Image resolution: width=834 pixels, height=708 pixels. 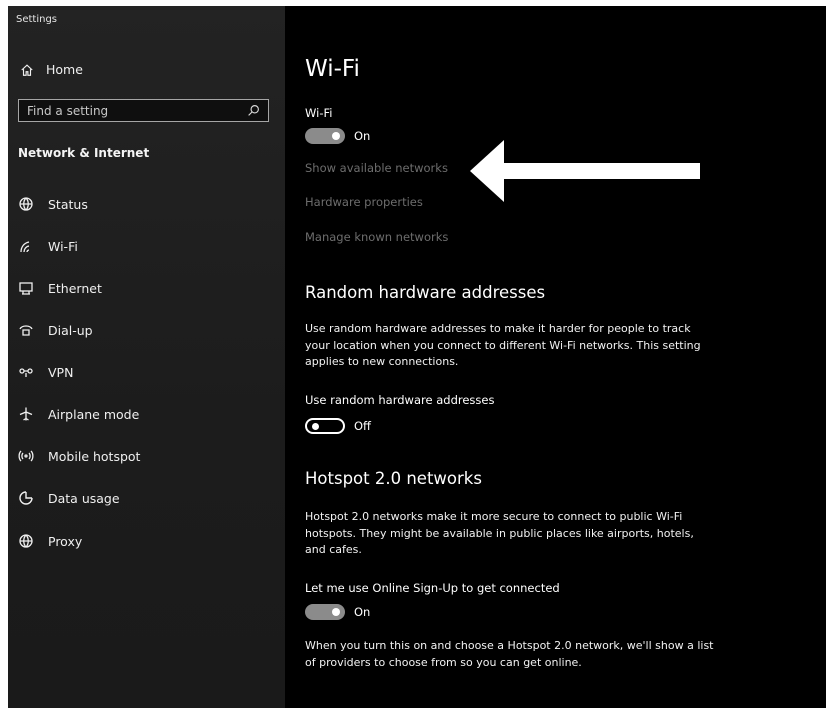 What do you see at coordinates (26, 498) in the screenshot?
I see `data-usage-icon` at bounding box center [26, 498].